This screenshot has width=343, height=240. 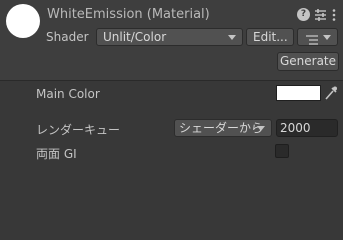 What do you see at coordinates (23, 21) in the screenshot?
I see `material-preview-thumbnail` at bounding box center [23, 21].